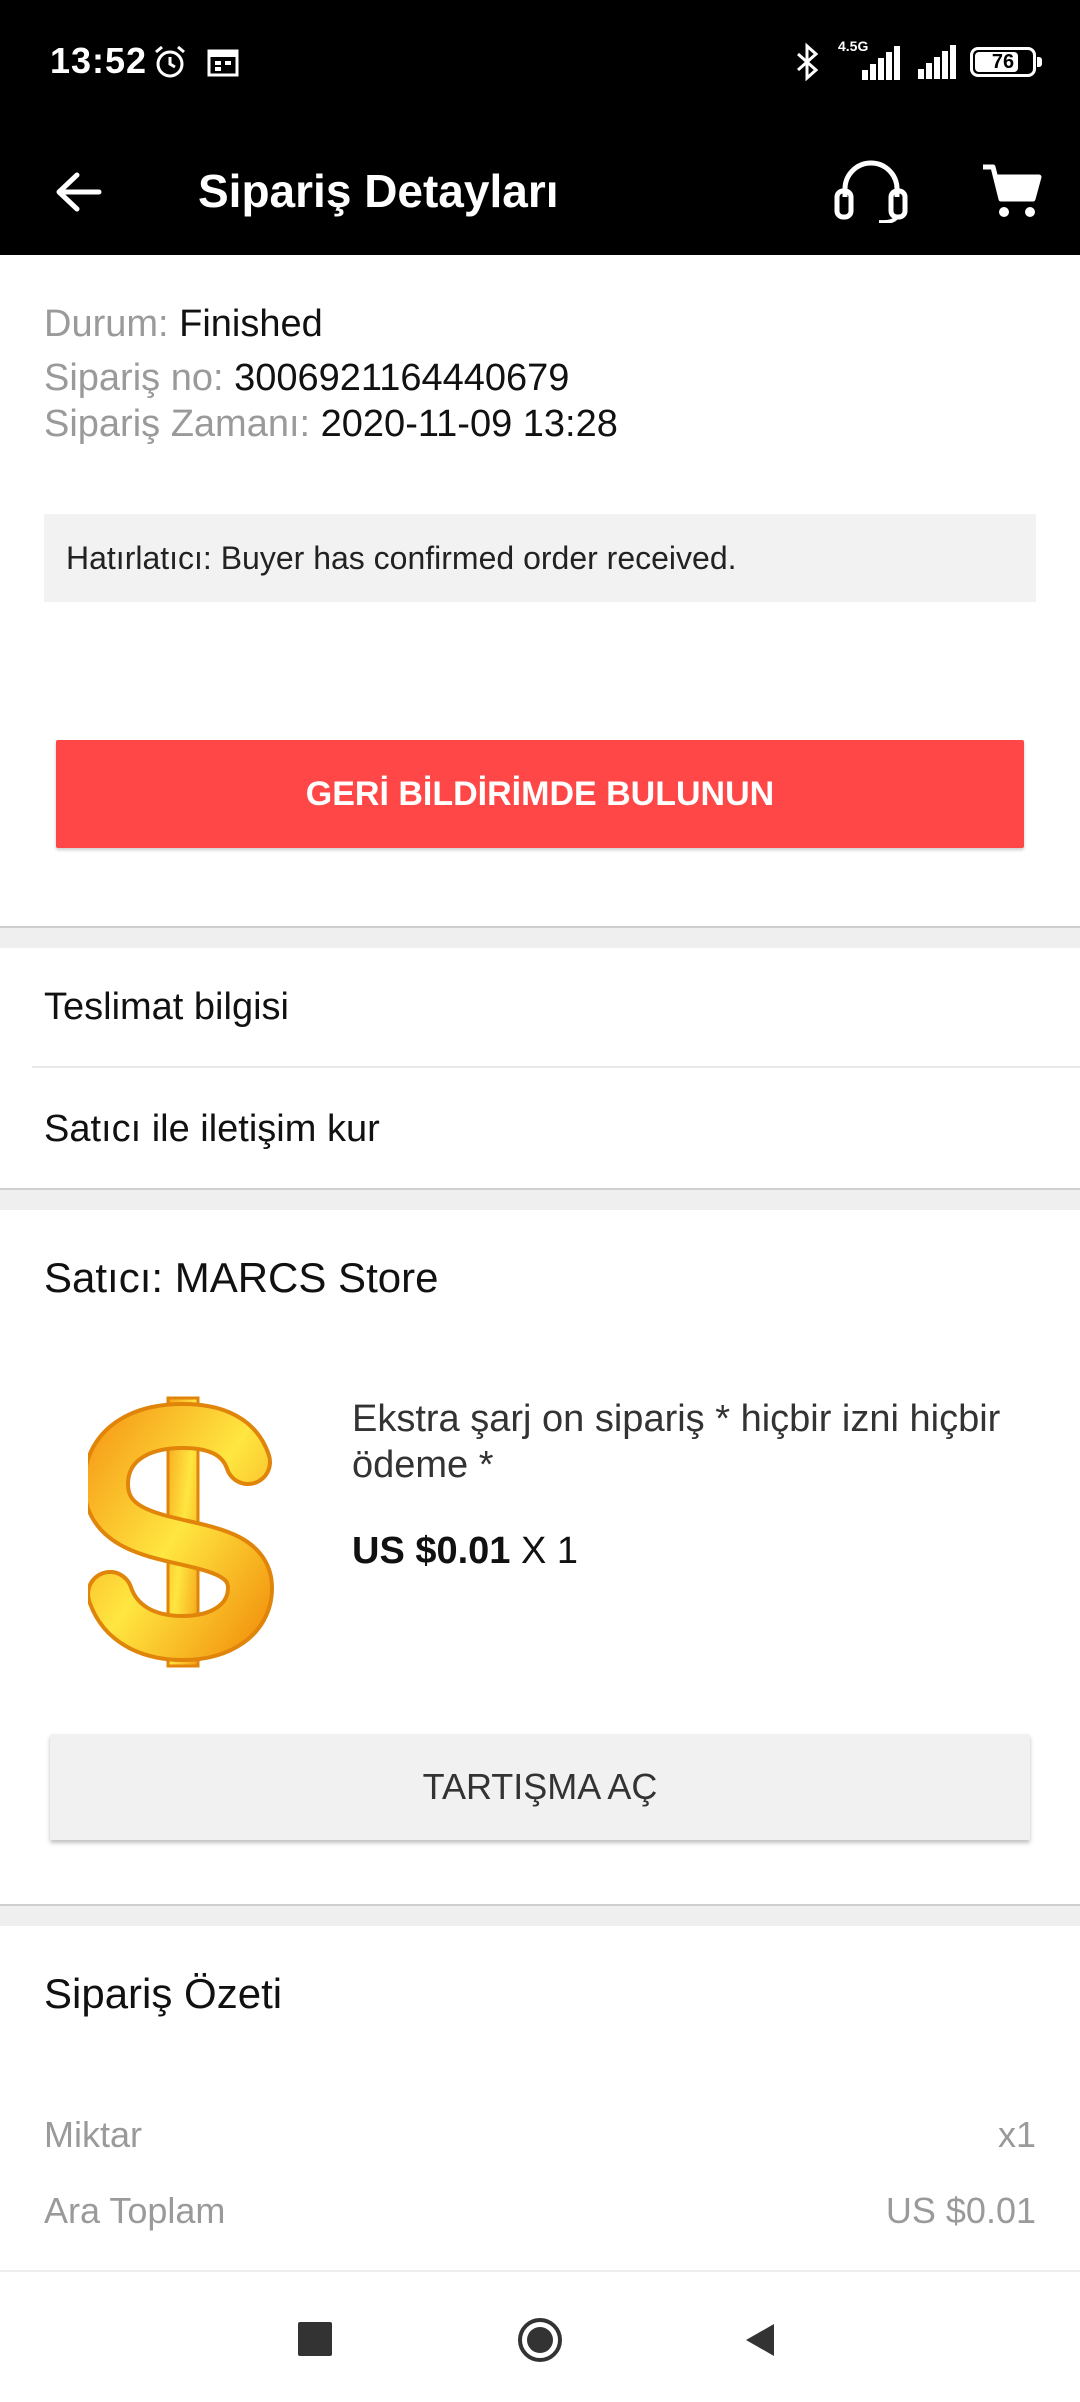 The height and width of the screenshot is (2402, 1080). I want to click on headset-icon, so click(871, 191).